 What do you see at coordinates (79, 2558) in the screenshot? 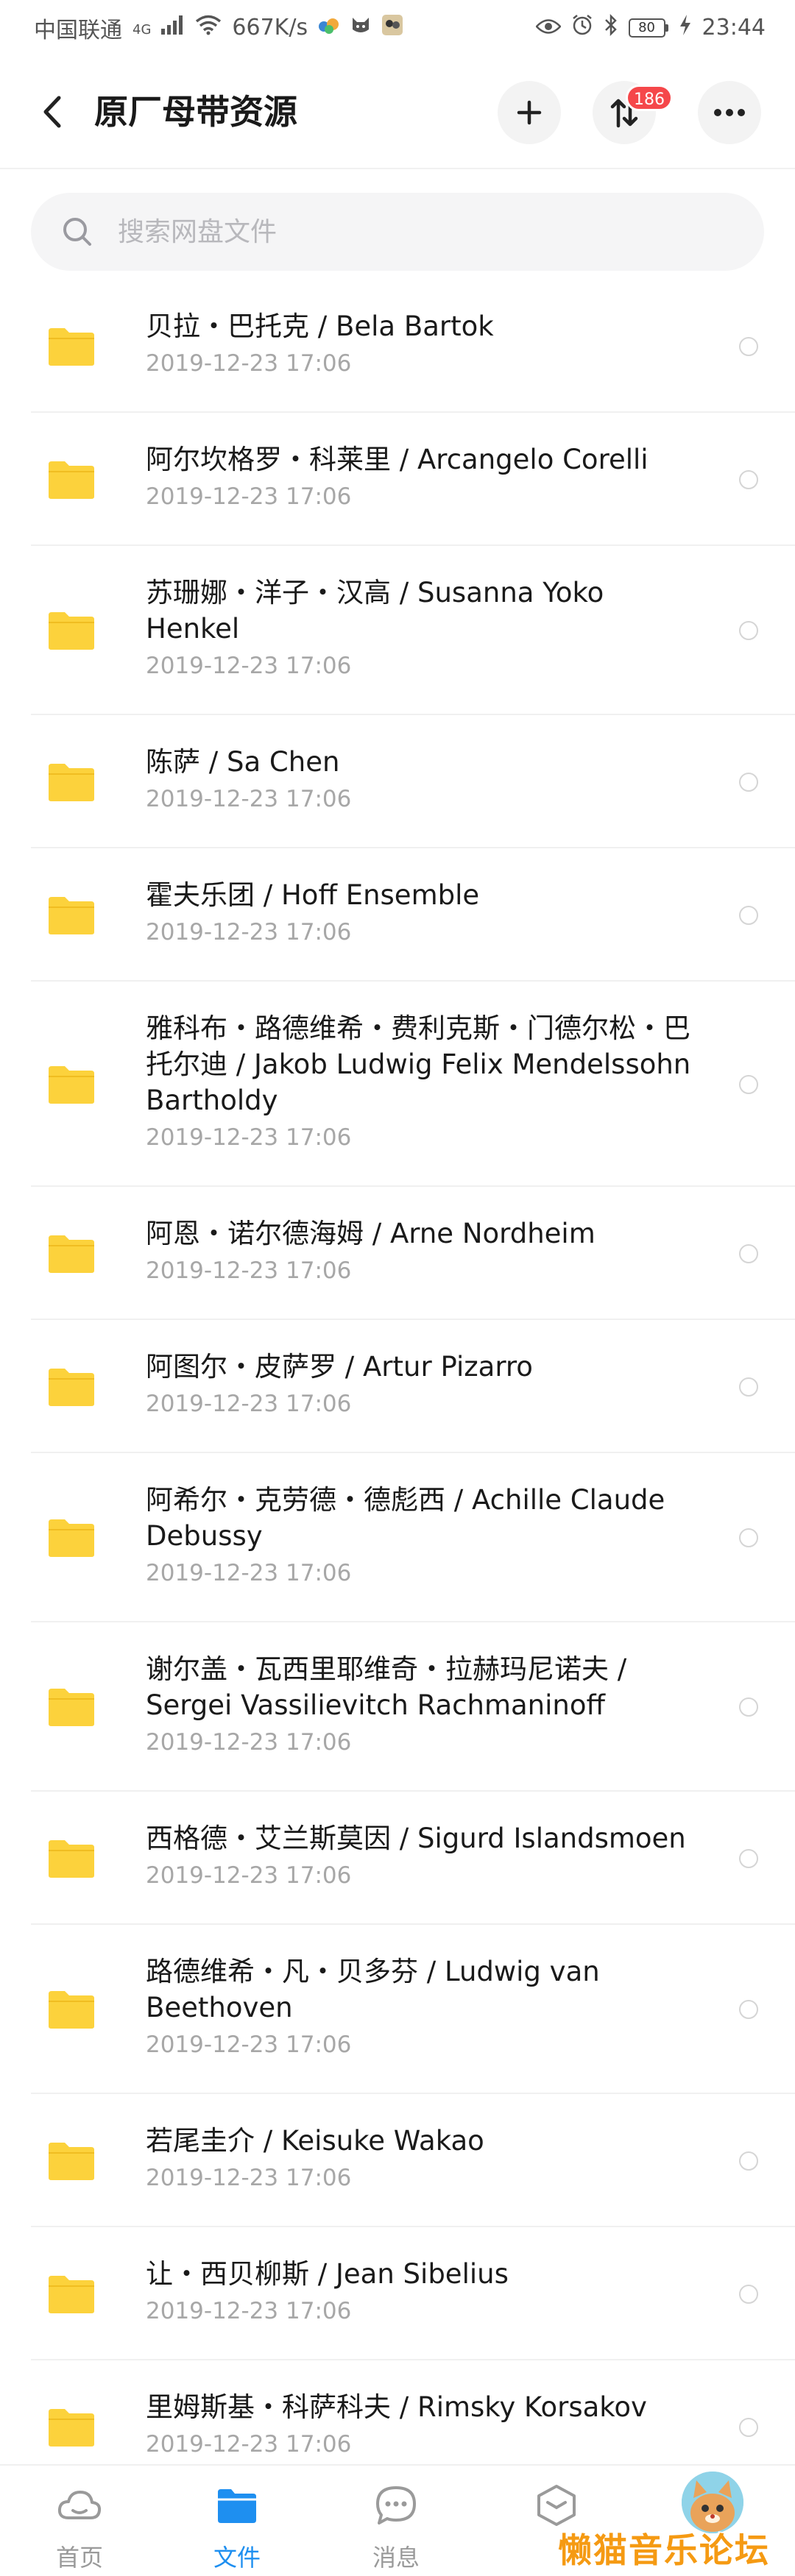
I see `nav-home-label: 首页` at bounding box center [79, 2558].